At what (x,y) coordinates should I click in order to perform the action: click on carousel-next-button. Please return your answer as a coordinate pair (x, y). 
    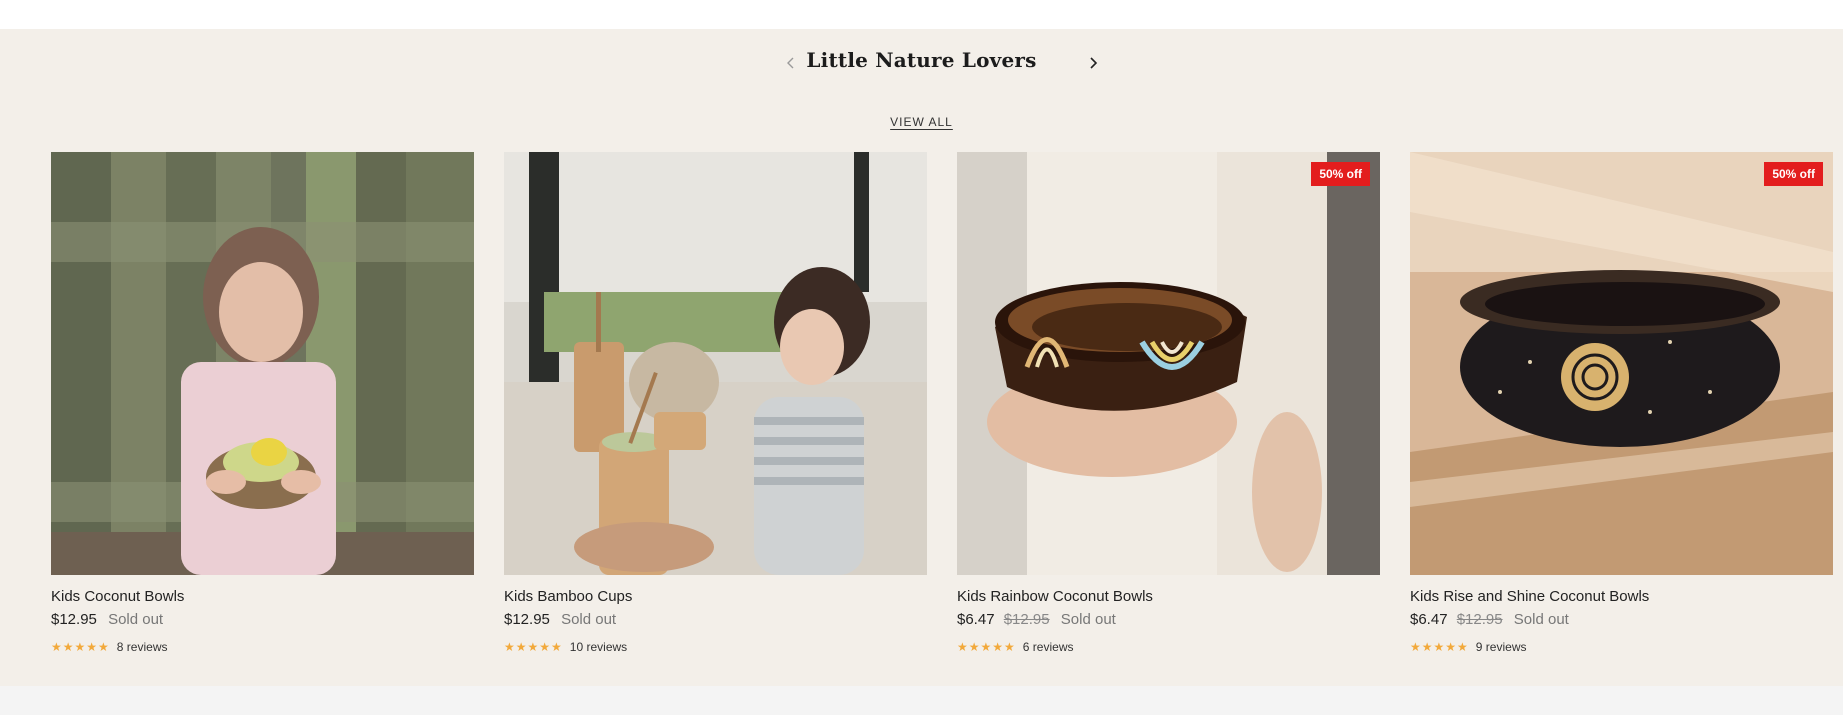
    Looking at the image, I should click on (1093, 63).